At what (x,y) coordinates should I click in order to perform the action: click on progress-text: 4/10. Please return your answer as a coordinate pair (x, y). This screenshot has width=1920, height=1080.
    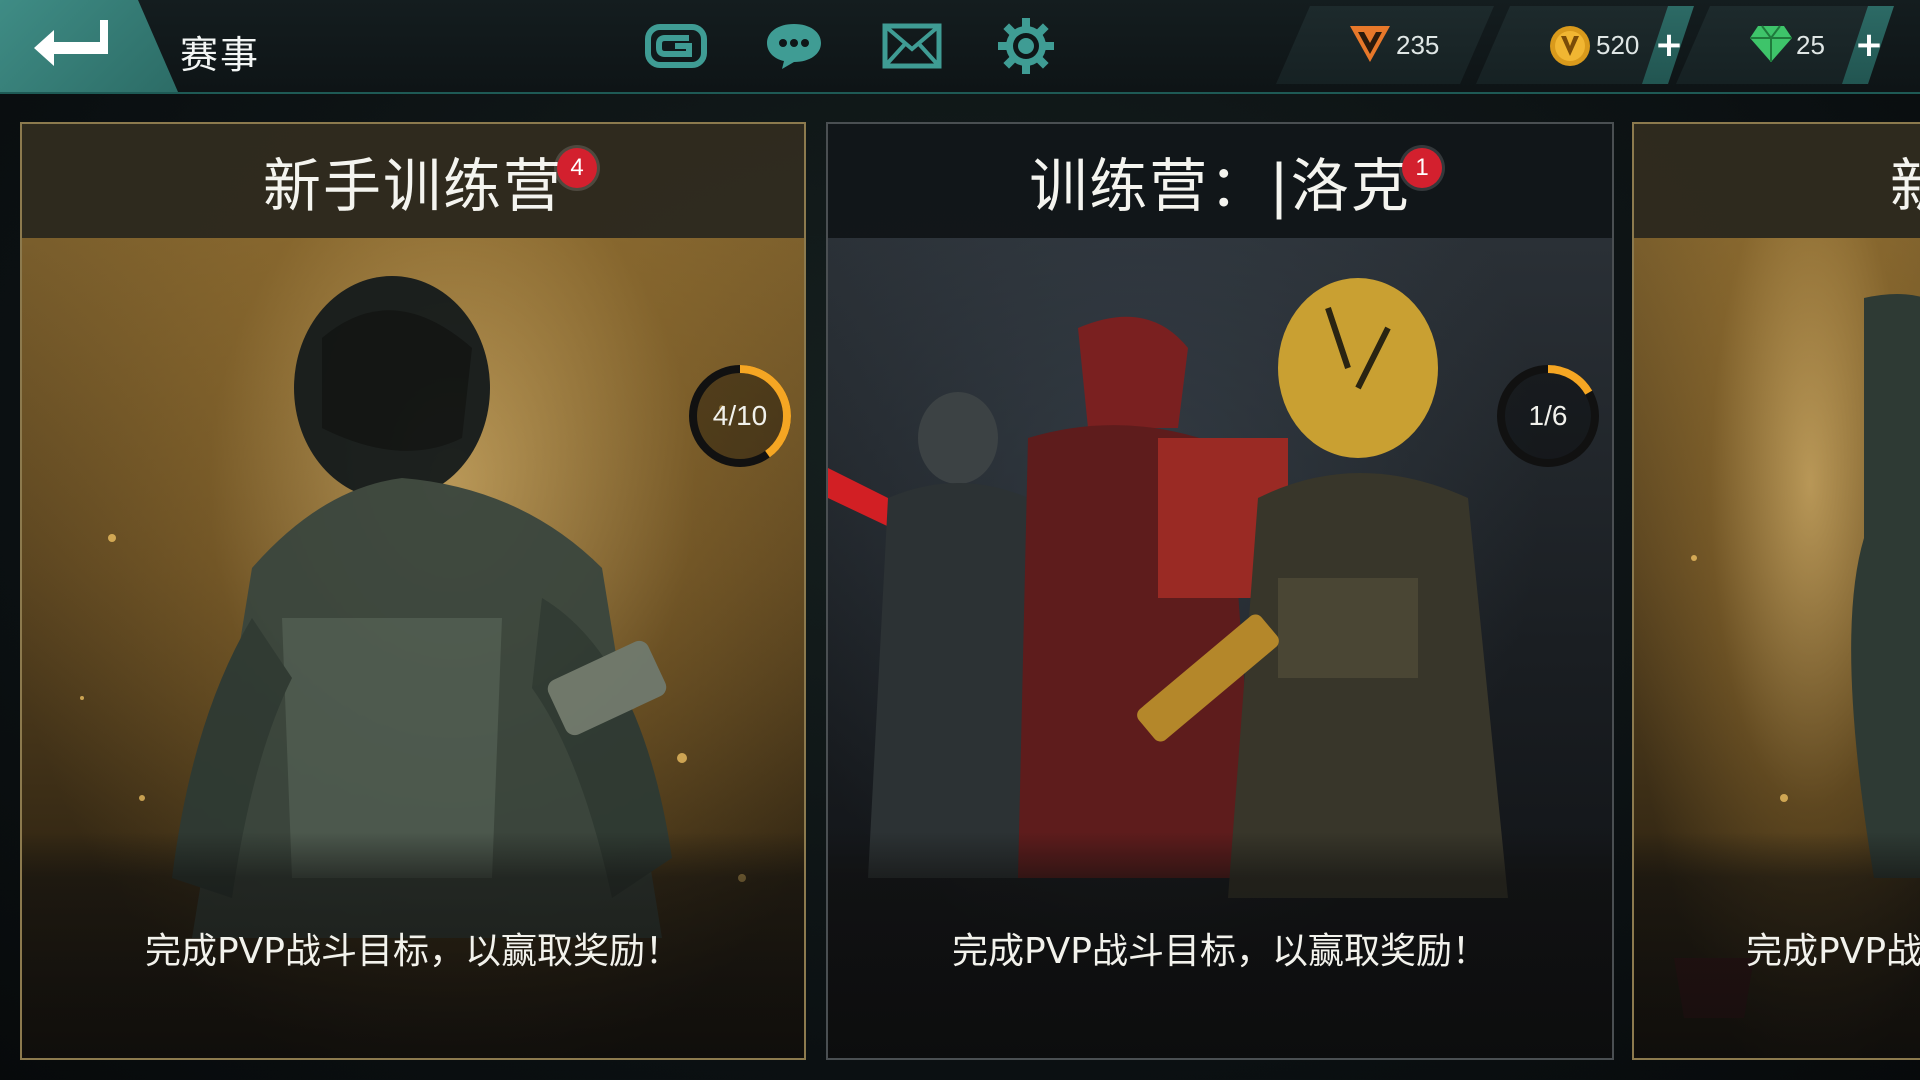
    Looking at the image, I should click on (740, 415).